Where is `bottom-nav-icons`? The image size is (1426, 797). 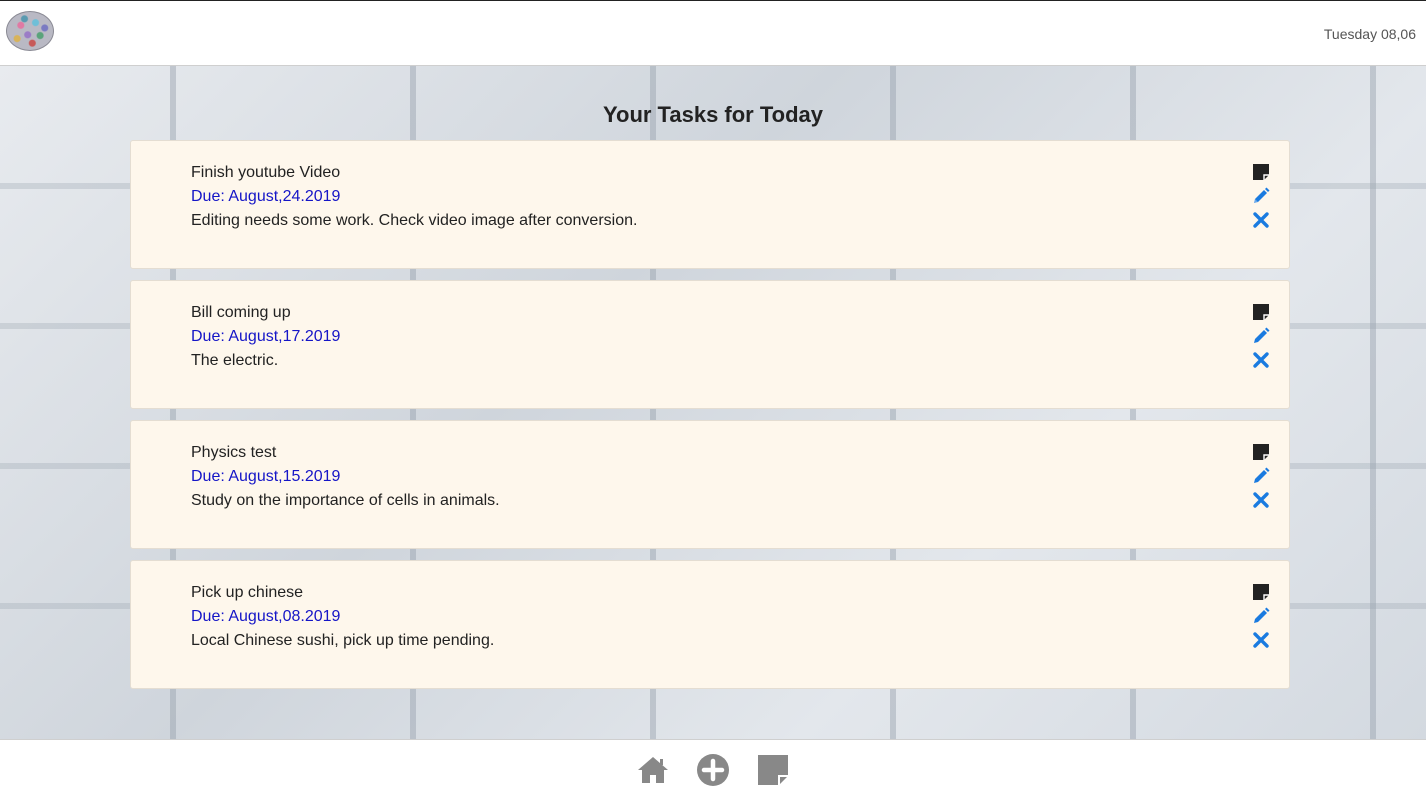 bottom-nav-icons is located at coordinates (713, 770).